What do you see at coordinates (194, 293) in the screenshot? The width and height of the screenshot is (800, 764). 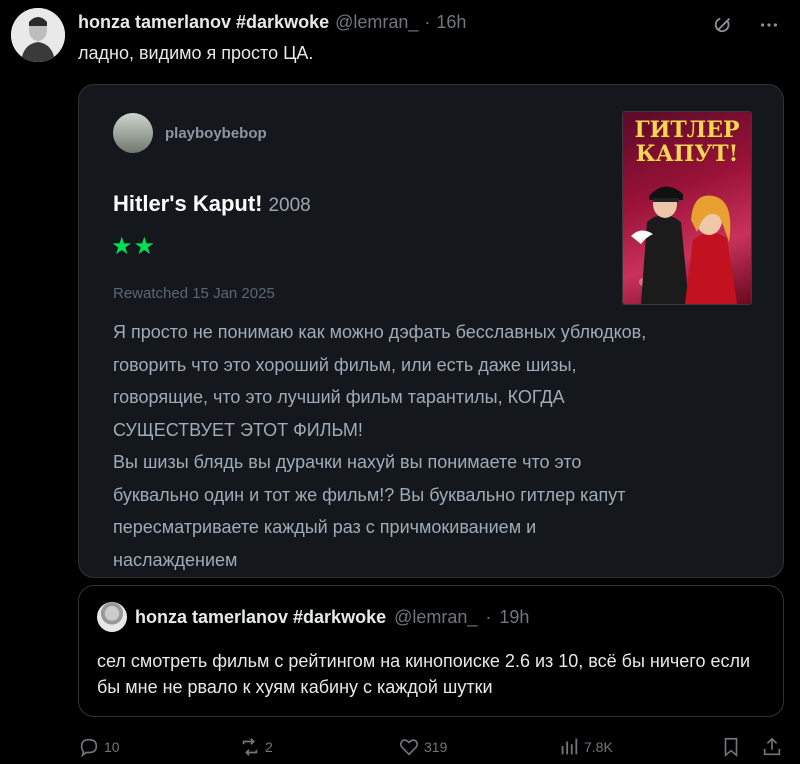 I see `rewatched-date: Rewatched 15 Jan 2025` at bounding box center [194, 293].